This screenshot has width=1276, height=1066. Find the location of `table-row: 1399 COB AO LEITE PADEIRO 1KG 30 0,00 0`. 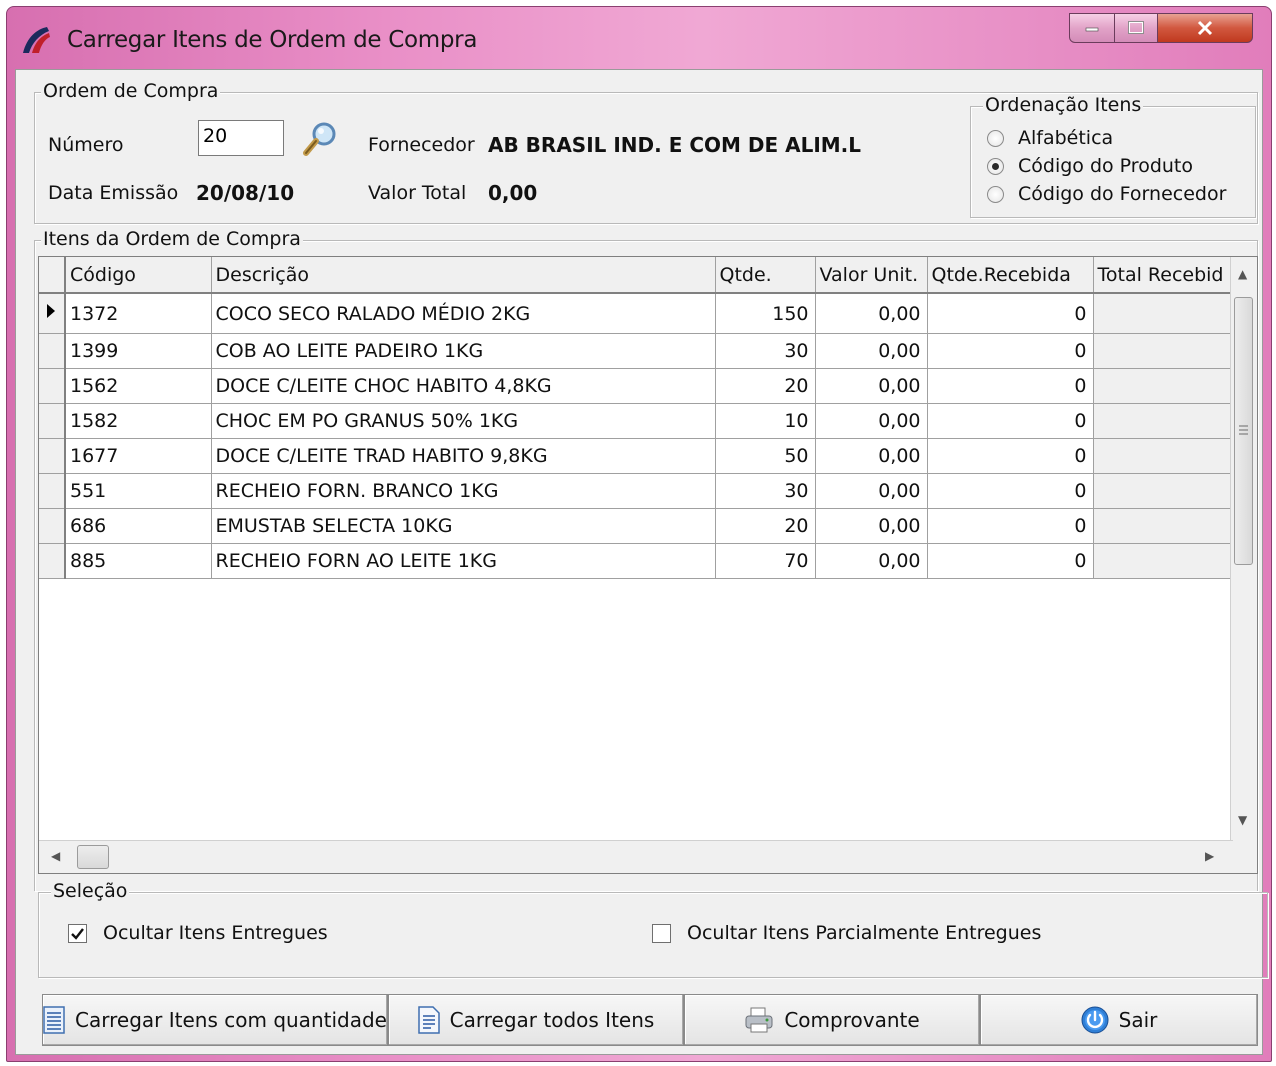

table-row: 1399 COB AO LEITE PADEIRO 1KG 30 0,00 0 is located at coordinates (636, 351).